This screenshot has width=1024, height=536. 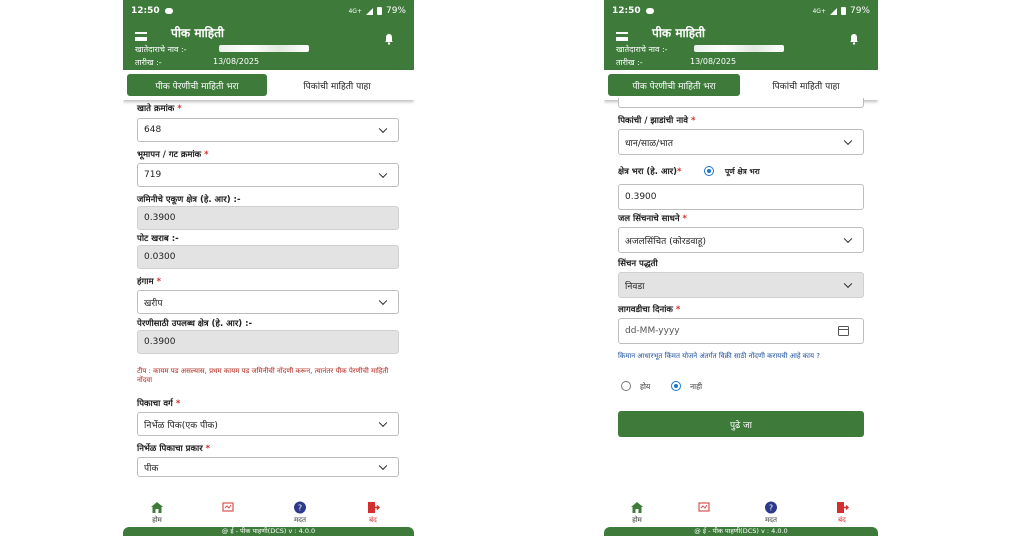 What do you see at coordinates (645, 386) in the screenshot?
I see `msp-yes-label: होय` at bounding box center [645, 386].